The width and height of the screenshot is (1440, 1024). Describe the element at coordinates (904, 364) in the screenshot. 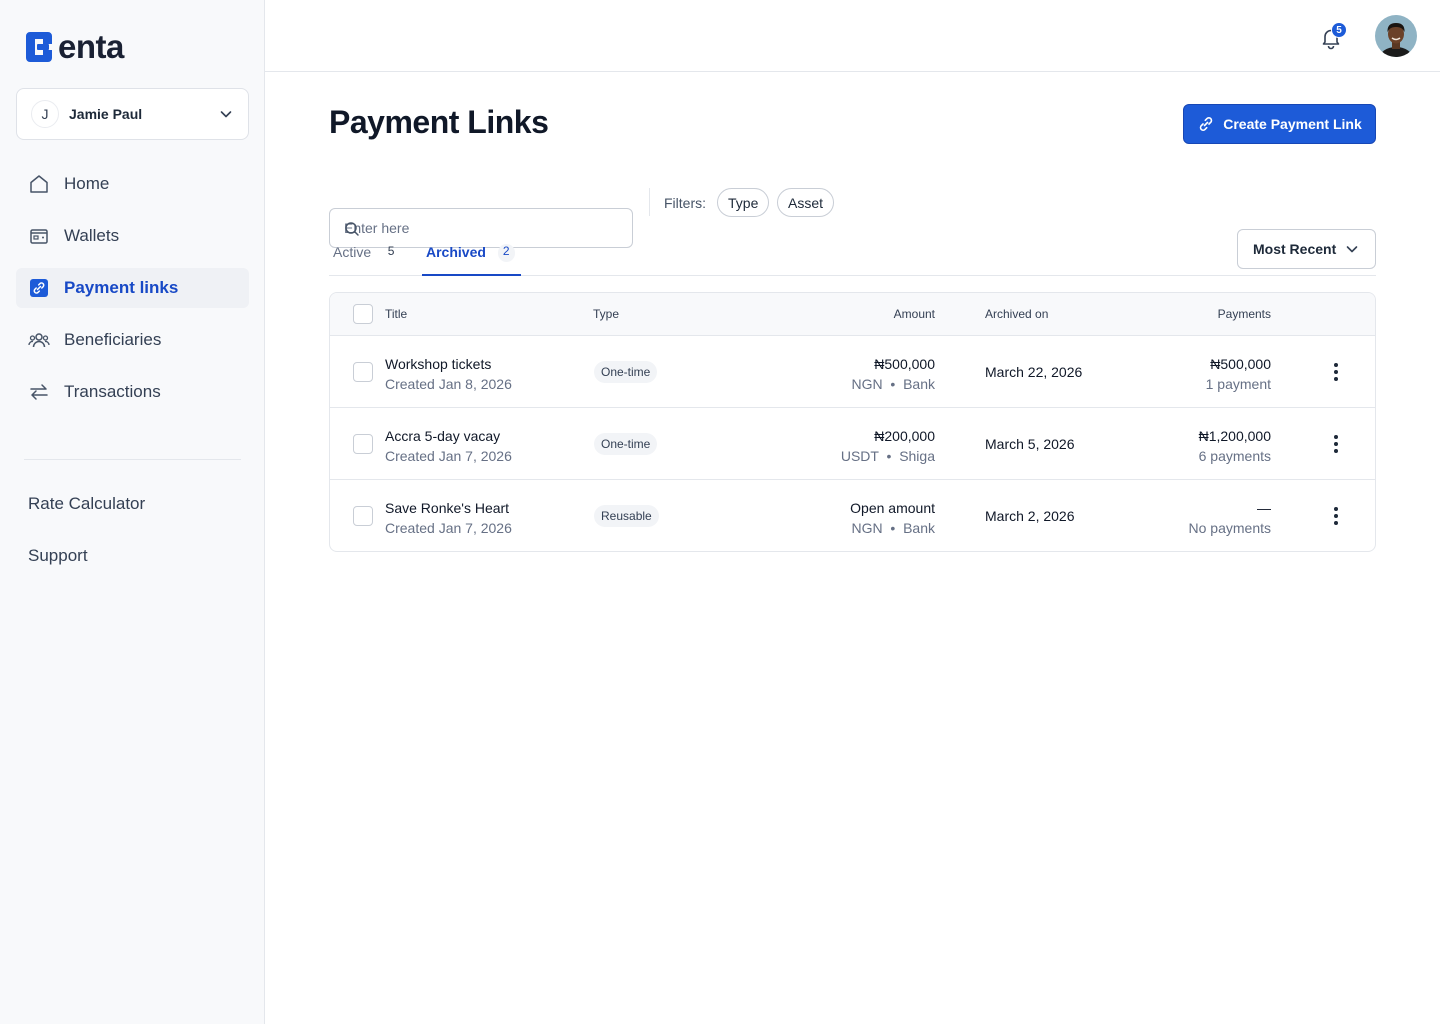

I see `amount-value: ₦500,000` at that location.